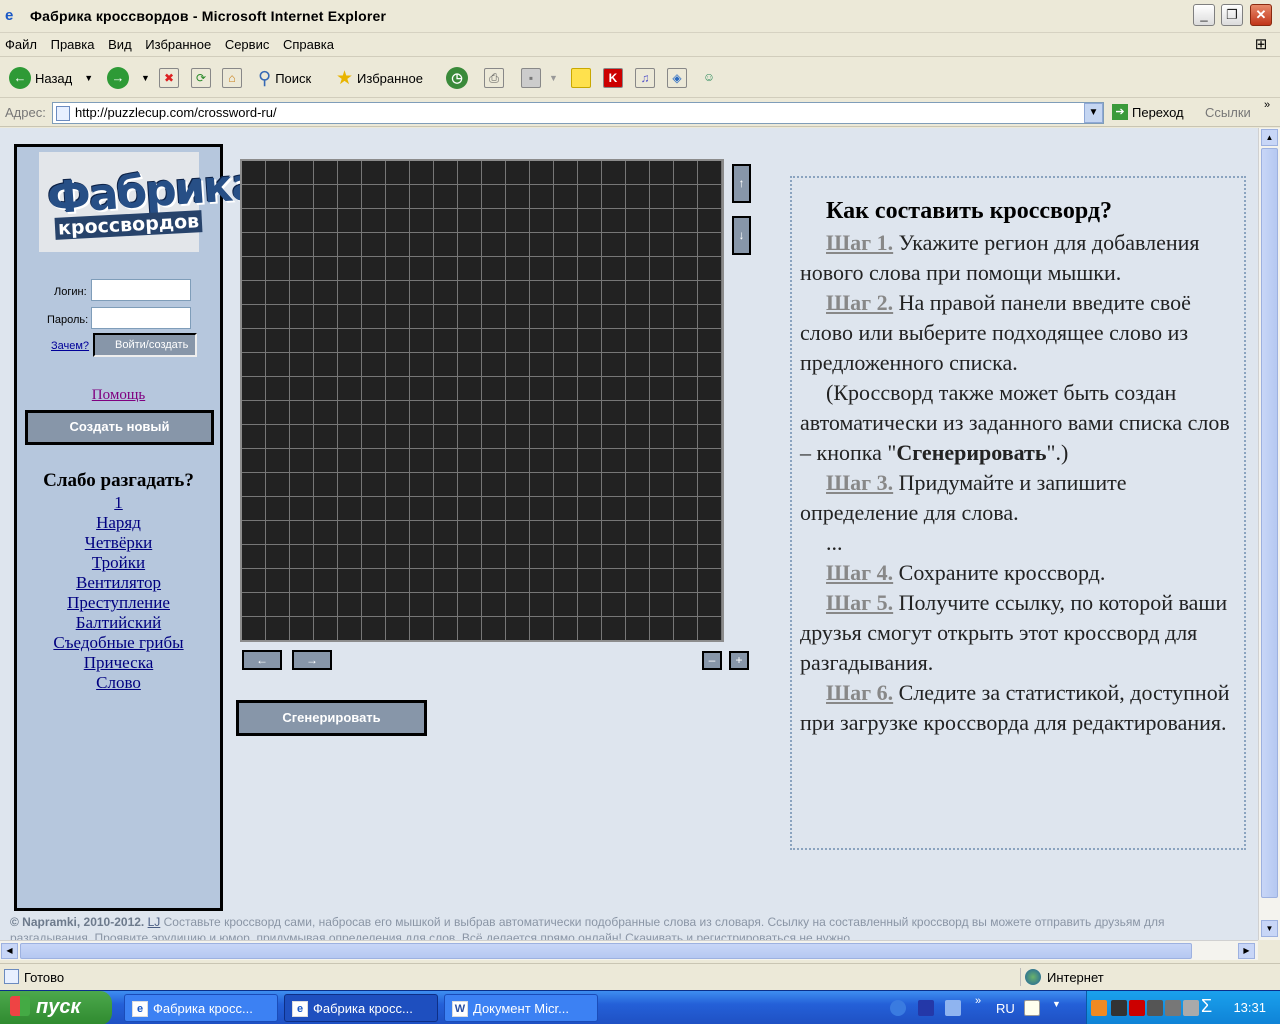  I want to click on forward-dropdown-icon: ▼, so click(145, 78).